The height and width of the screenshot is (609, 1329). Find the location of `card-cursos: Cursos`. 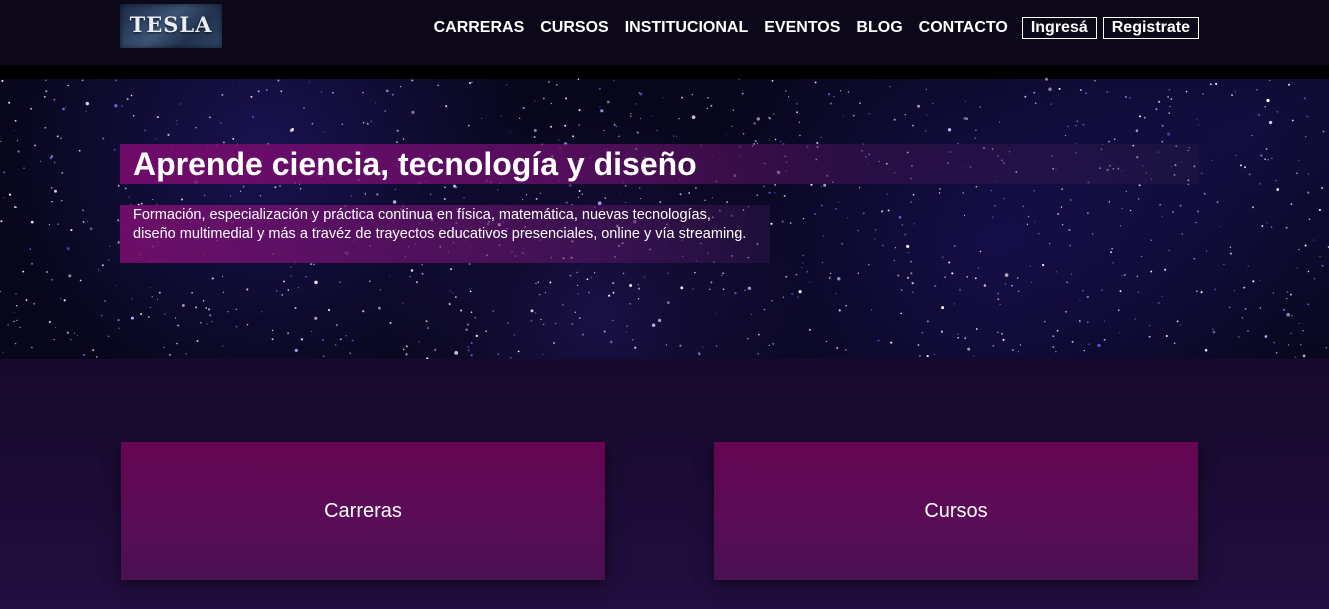

card-cursos: Cursos is located at coordinates (956, 511).